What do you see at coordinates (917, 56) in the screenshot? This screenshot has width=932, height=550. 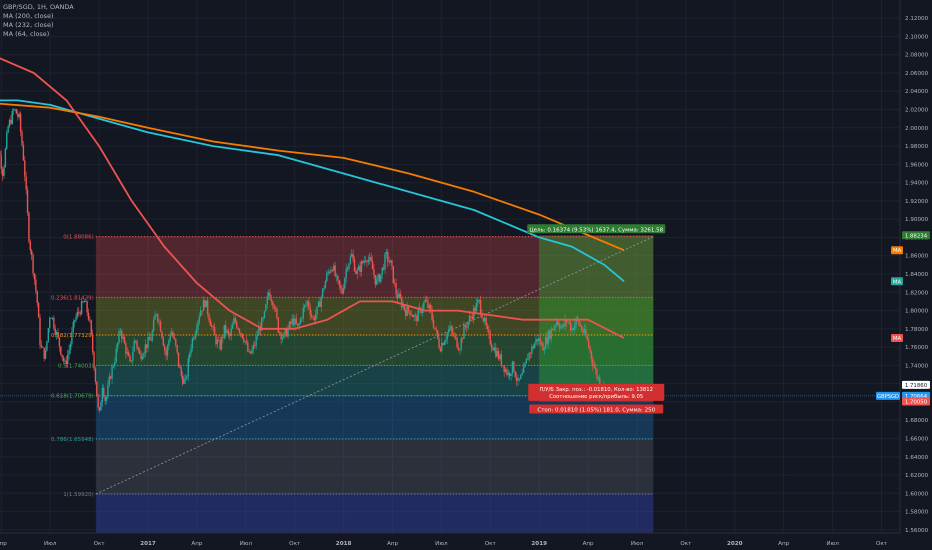 I see `price-tick-label: 2.08000` at bounding box center [917, 56].